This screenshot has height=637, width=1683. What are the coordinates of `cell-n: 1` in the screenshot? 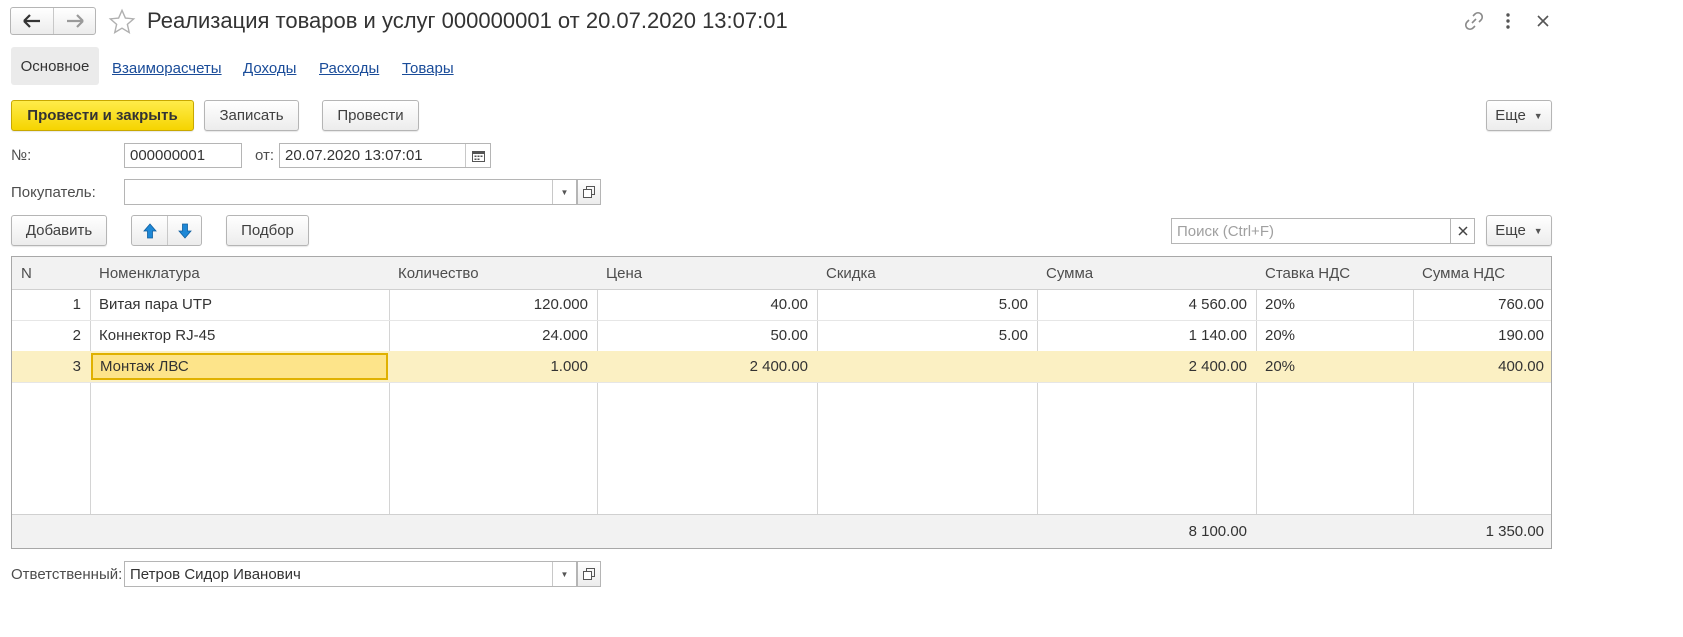 It's located at (76, 304).